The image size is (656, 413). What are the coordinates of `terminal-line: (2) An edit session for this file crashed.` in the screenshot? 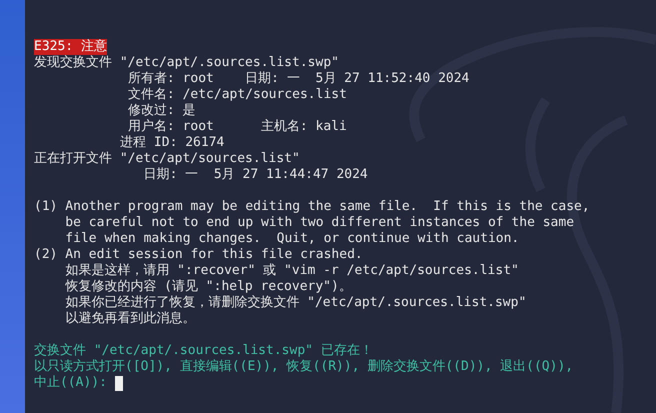 It's located at (198, 255).